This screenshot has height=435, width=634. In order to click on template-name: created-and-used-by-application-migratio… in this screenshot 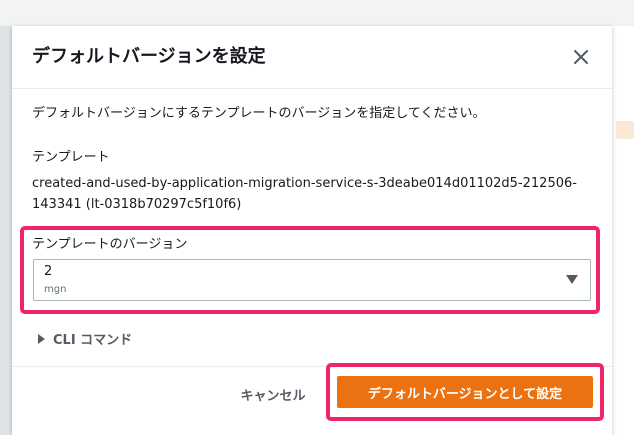, I will do `click(304, 194)`.